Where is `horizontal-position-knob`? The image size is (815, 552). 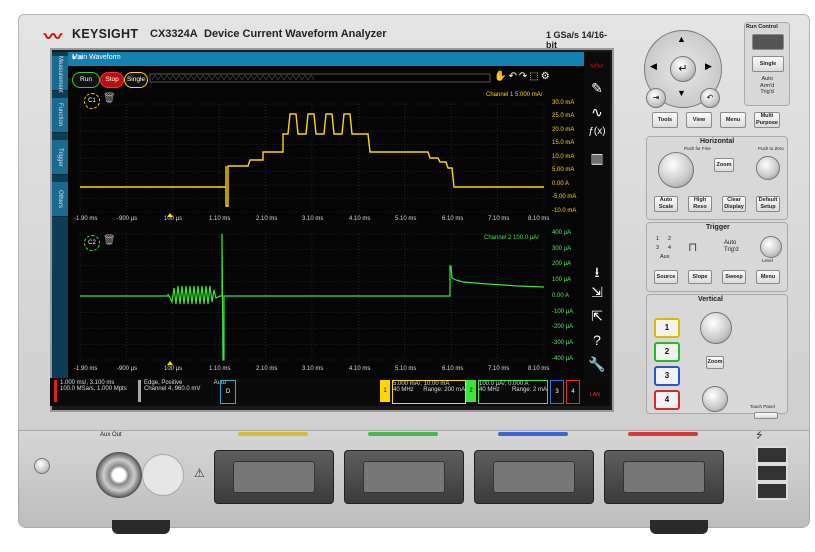
horizontal-position-knob is located at coordinates (768, 168).